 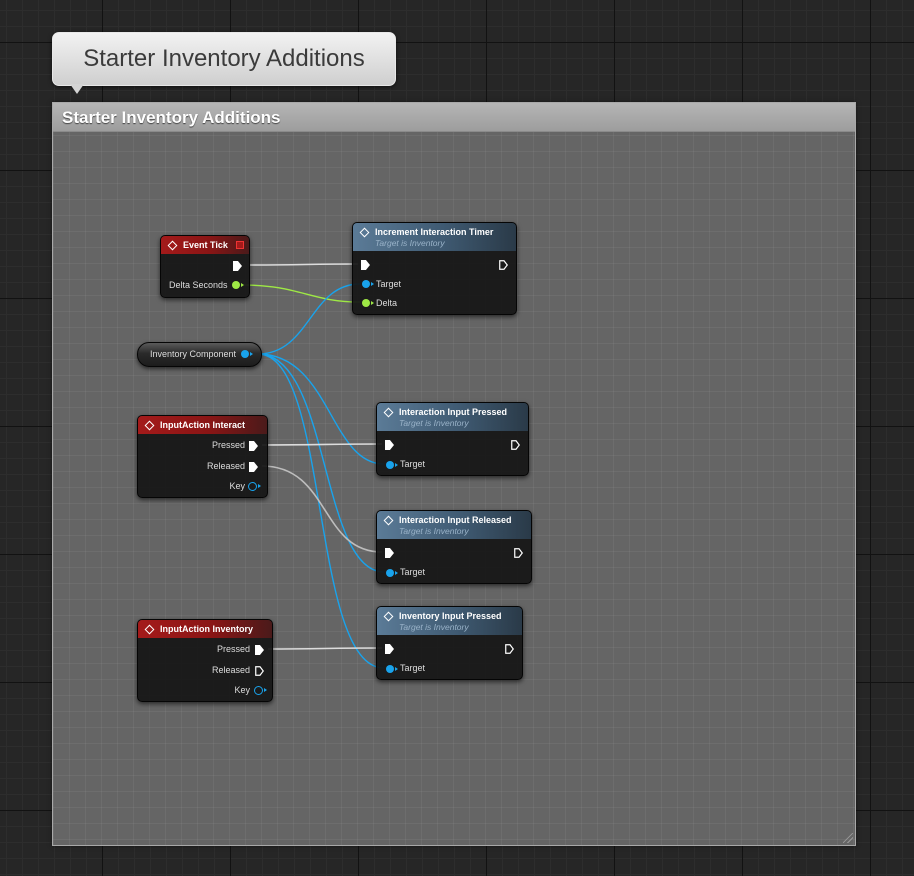 I want to click on object-wire-target-pressed, so click(x=321, y=409).